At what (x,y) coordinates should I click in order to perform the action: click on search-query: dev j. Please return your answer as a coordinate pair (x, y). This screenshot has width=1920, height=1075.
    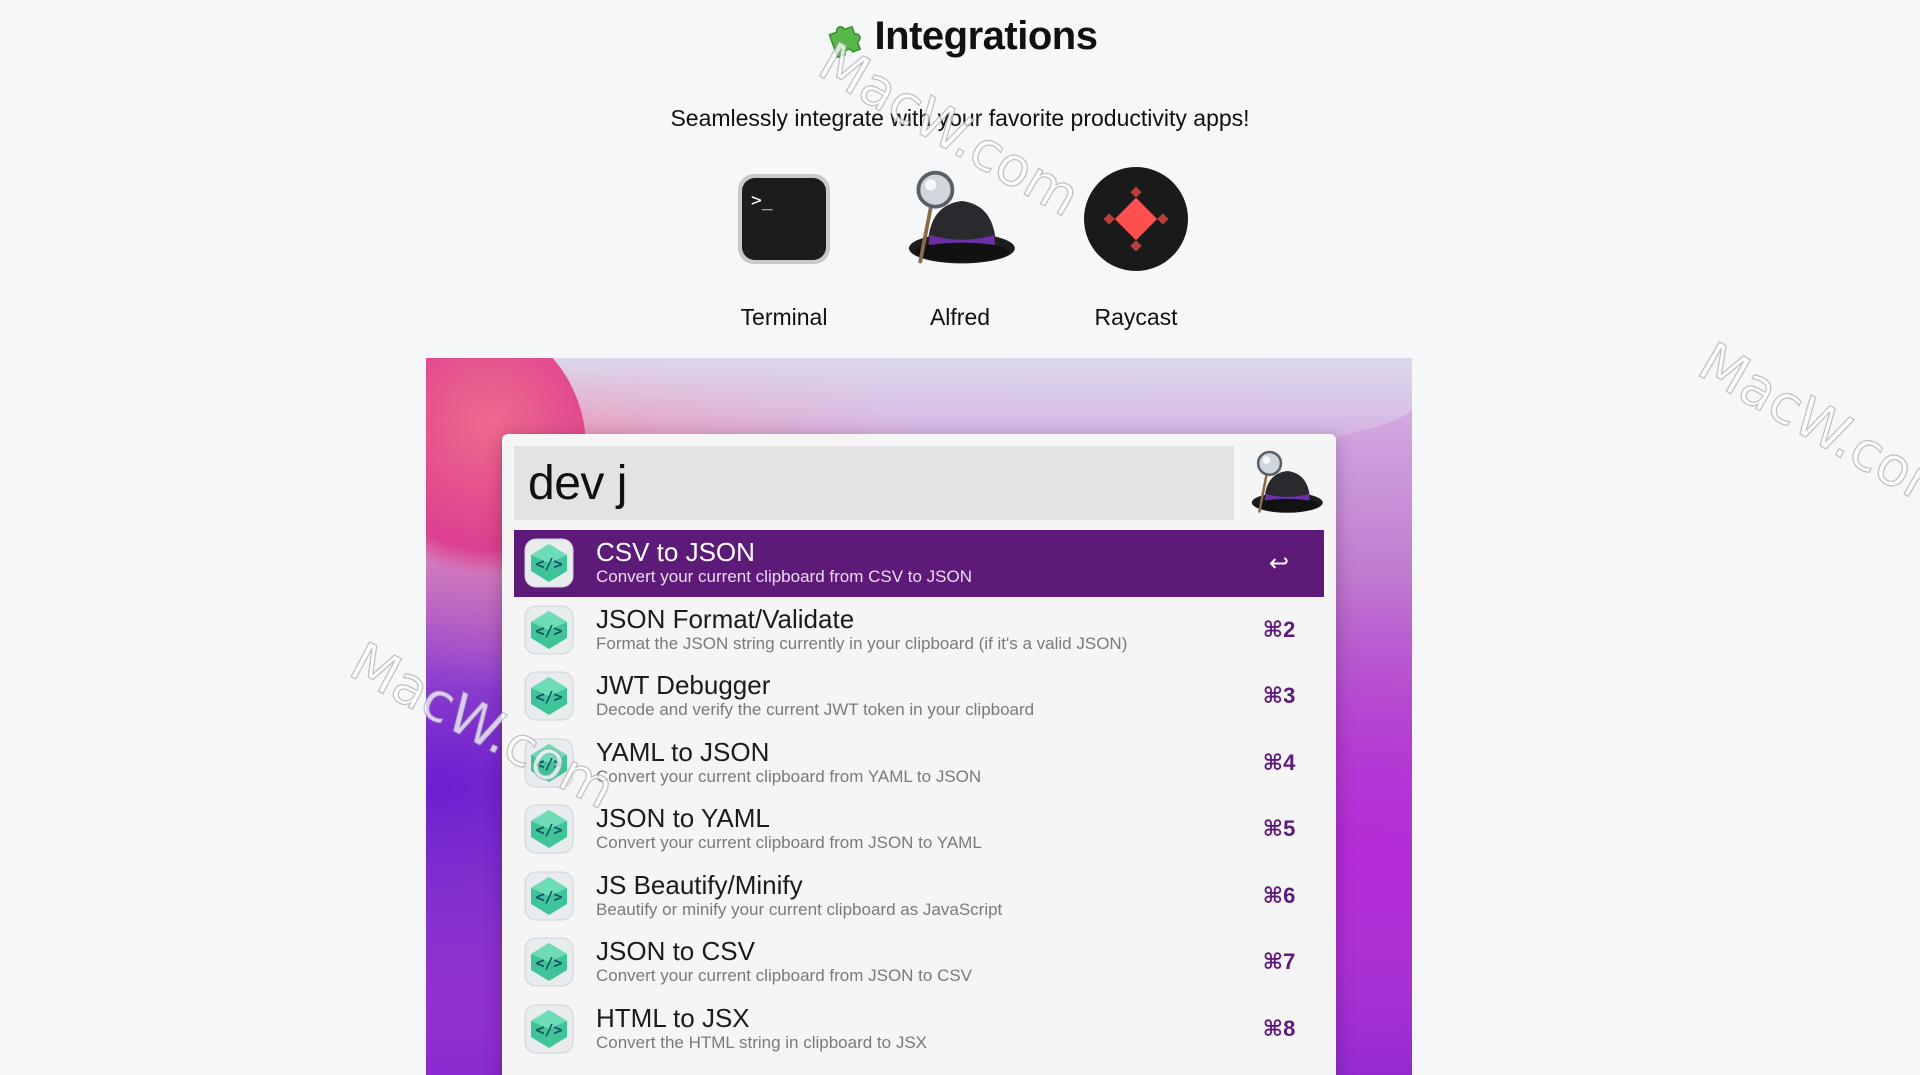
    Looking at the image, I should click on (577, 483).